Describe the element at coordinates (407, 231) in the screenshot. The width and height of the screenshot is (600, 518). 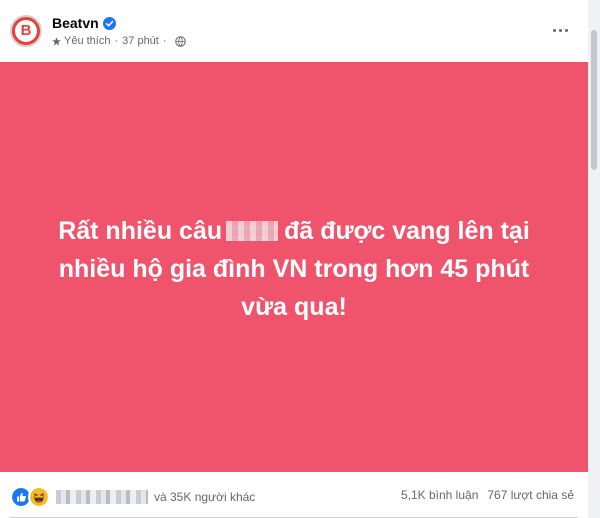
I see `post-text-part-2: đã được vang lên tại` at that location.